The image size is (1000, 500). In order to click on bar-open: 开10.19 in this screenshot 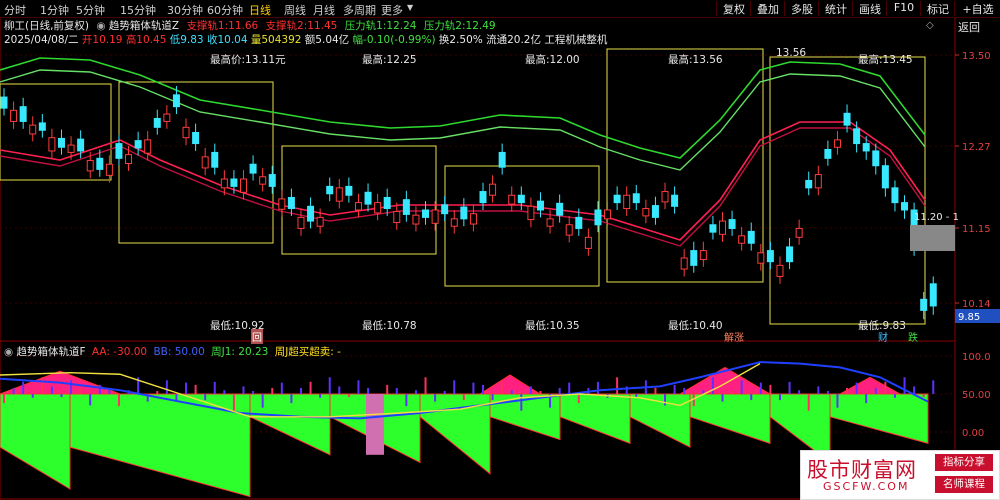, I will do `click(102, 40)`.